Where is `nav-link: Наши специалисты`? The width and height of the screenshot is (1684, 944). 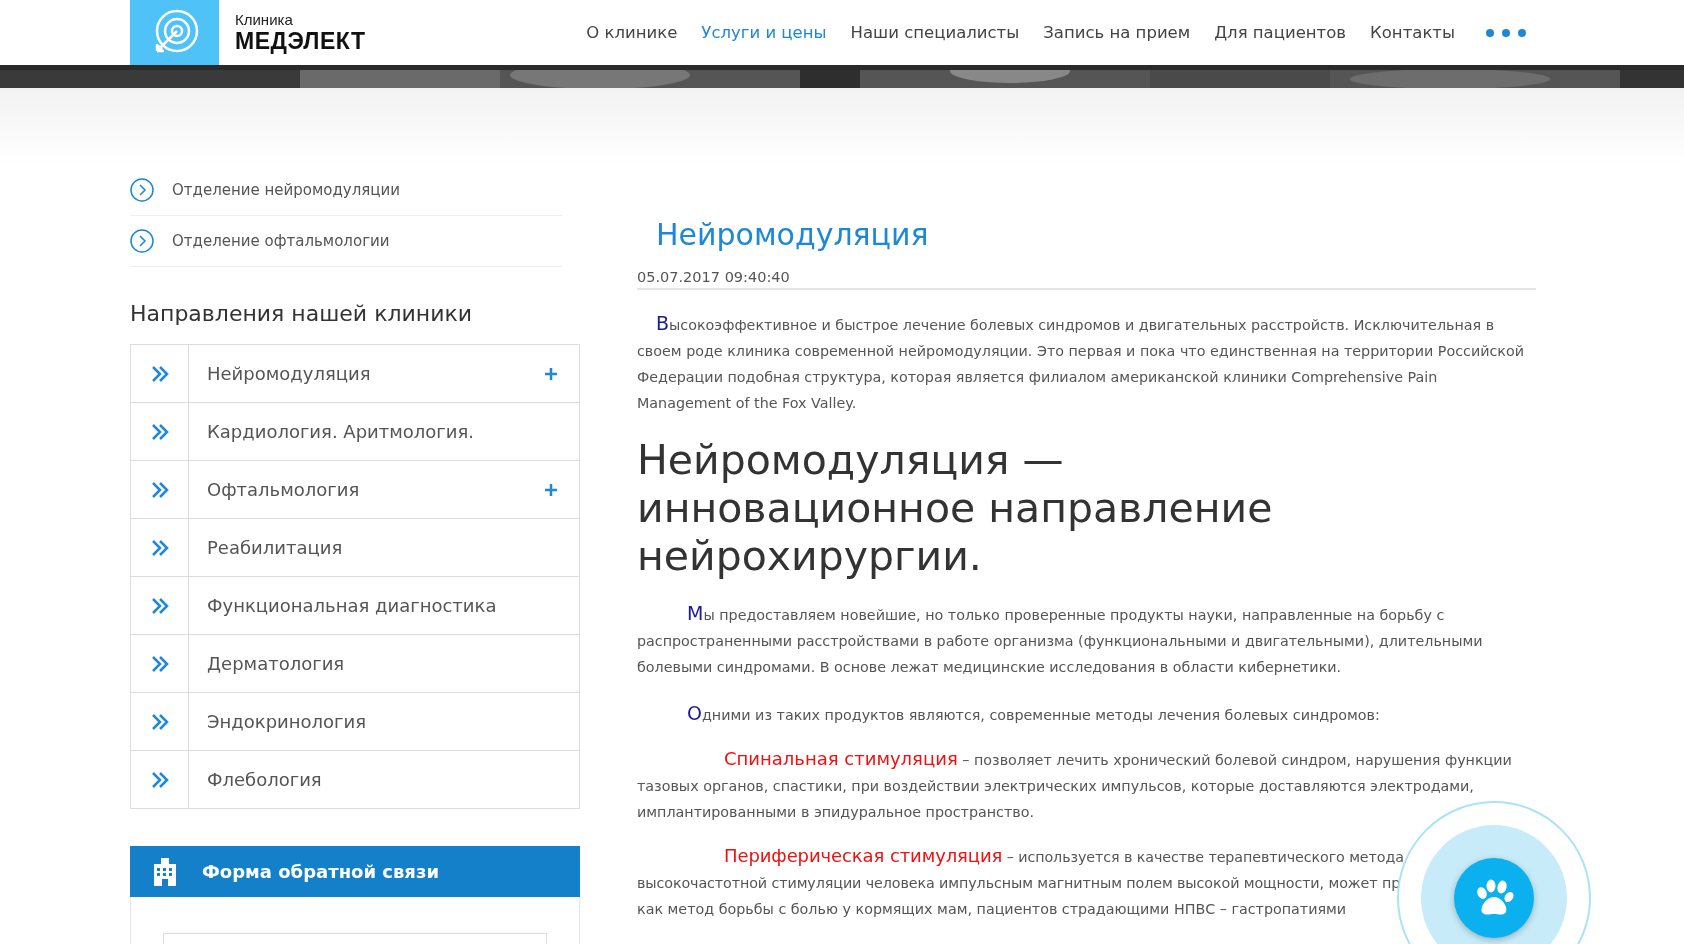
nav-link: Наши специалисты is located at coordinates (935, 32).